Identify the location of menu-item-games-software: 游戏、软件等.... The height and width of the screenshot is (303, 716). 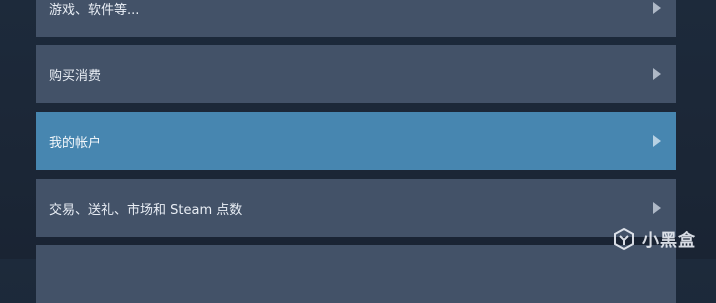
(356, 18).